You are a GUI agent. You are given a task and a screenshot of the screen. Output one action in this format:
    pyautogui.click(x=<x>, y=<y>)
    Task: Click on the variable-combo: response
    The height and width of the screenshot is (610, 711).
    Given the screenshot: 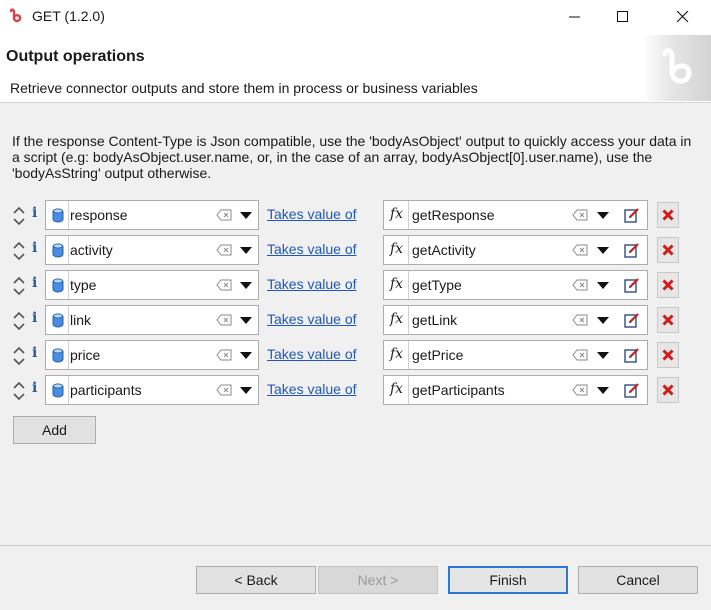 What is the action you would take?
    pyautogui.click(x=152, y=215)
    